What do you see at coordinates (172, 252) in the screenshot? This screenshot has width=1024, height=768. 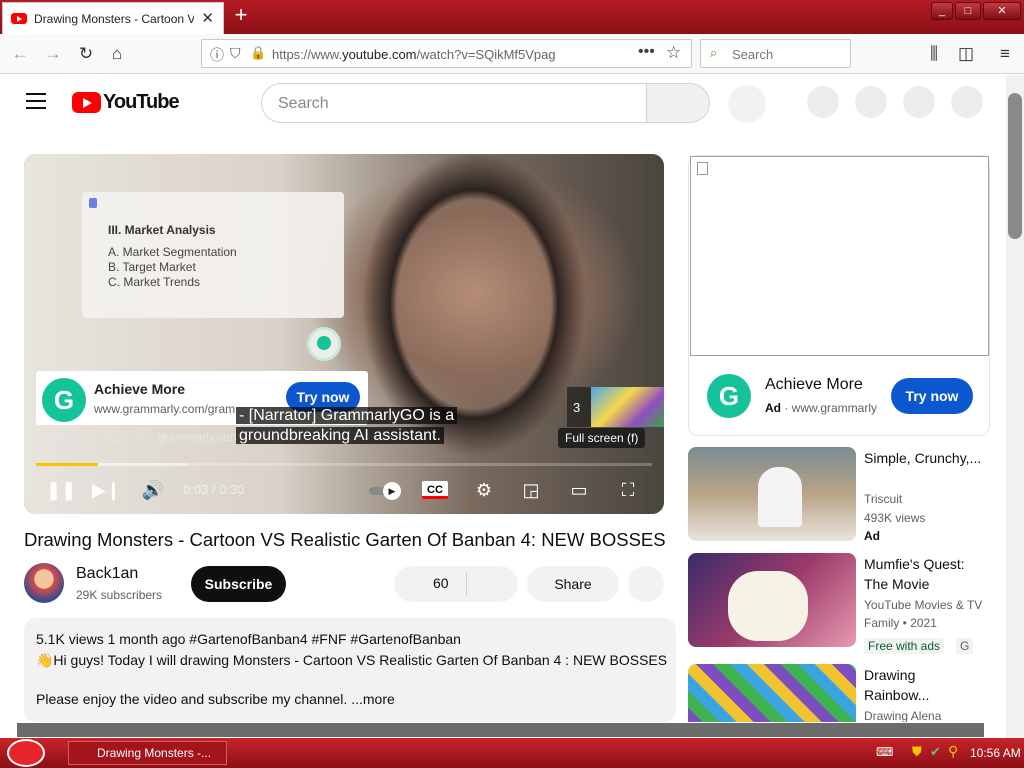 I see `slide-item: A. Market Segmentation` at bounding box center [172, 252].